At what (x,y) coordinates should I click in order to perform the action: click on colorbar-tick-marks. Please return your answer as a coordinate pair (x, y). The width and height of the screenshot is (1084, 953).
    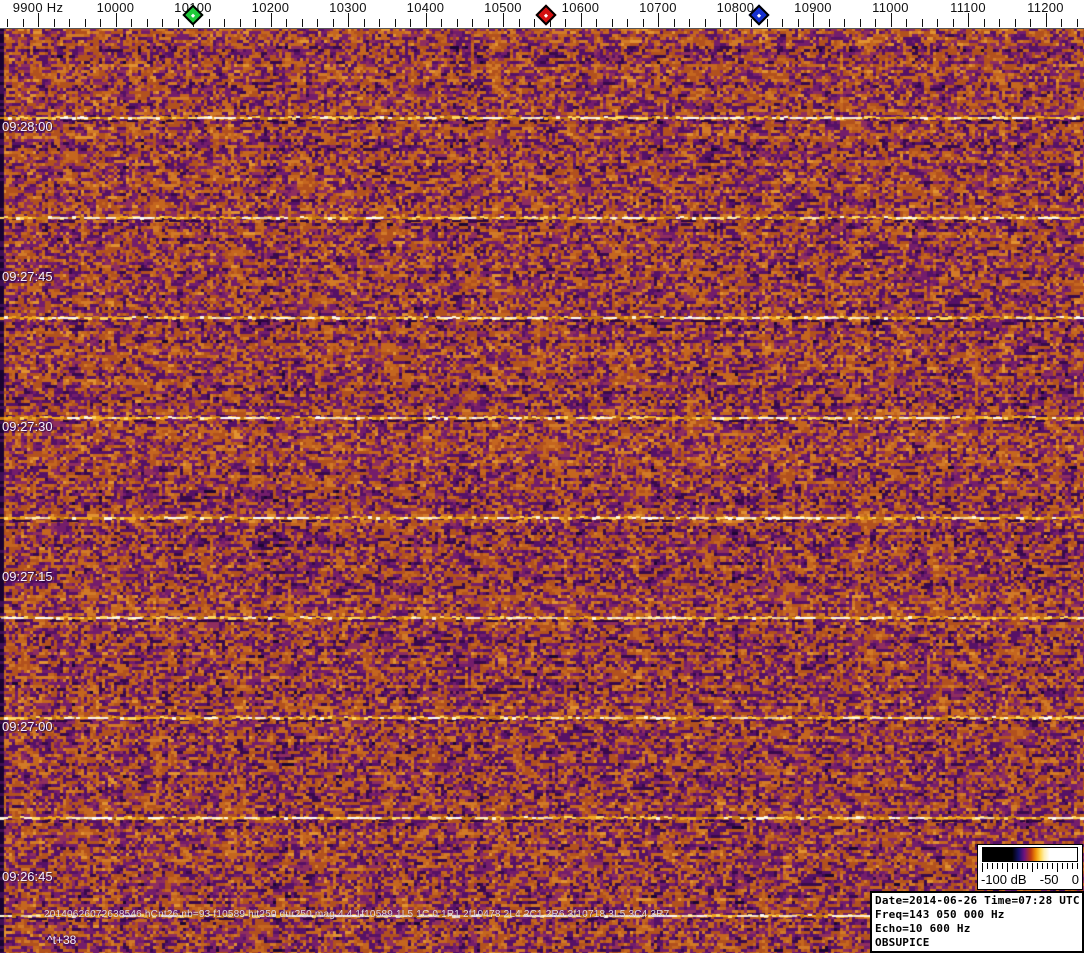
    Looking at the image, I should click on (1030, 867).